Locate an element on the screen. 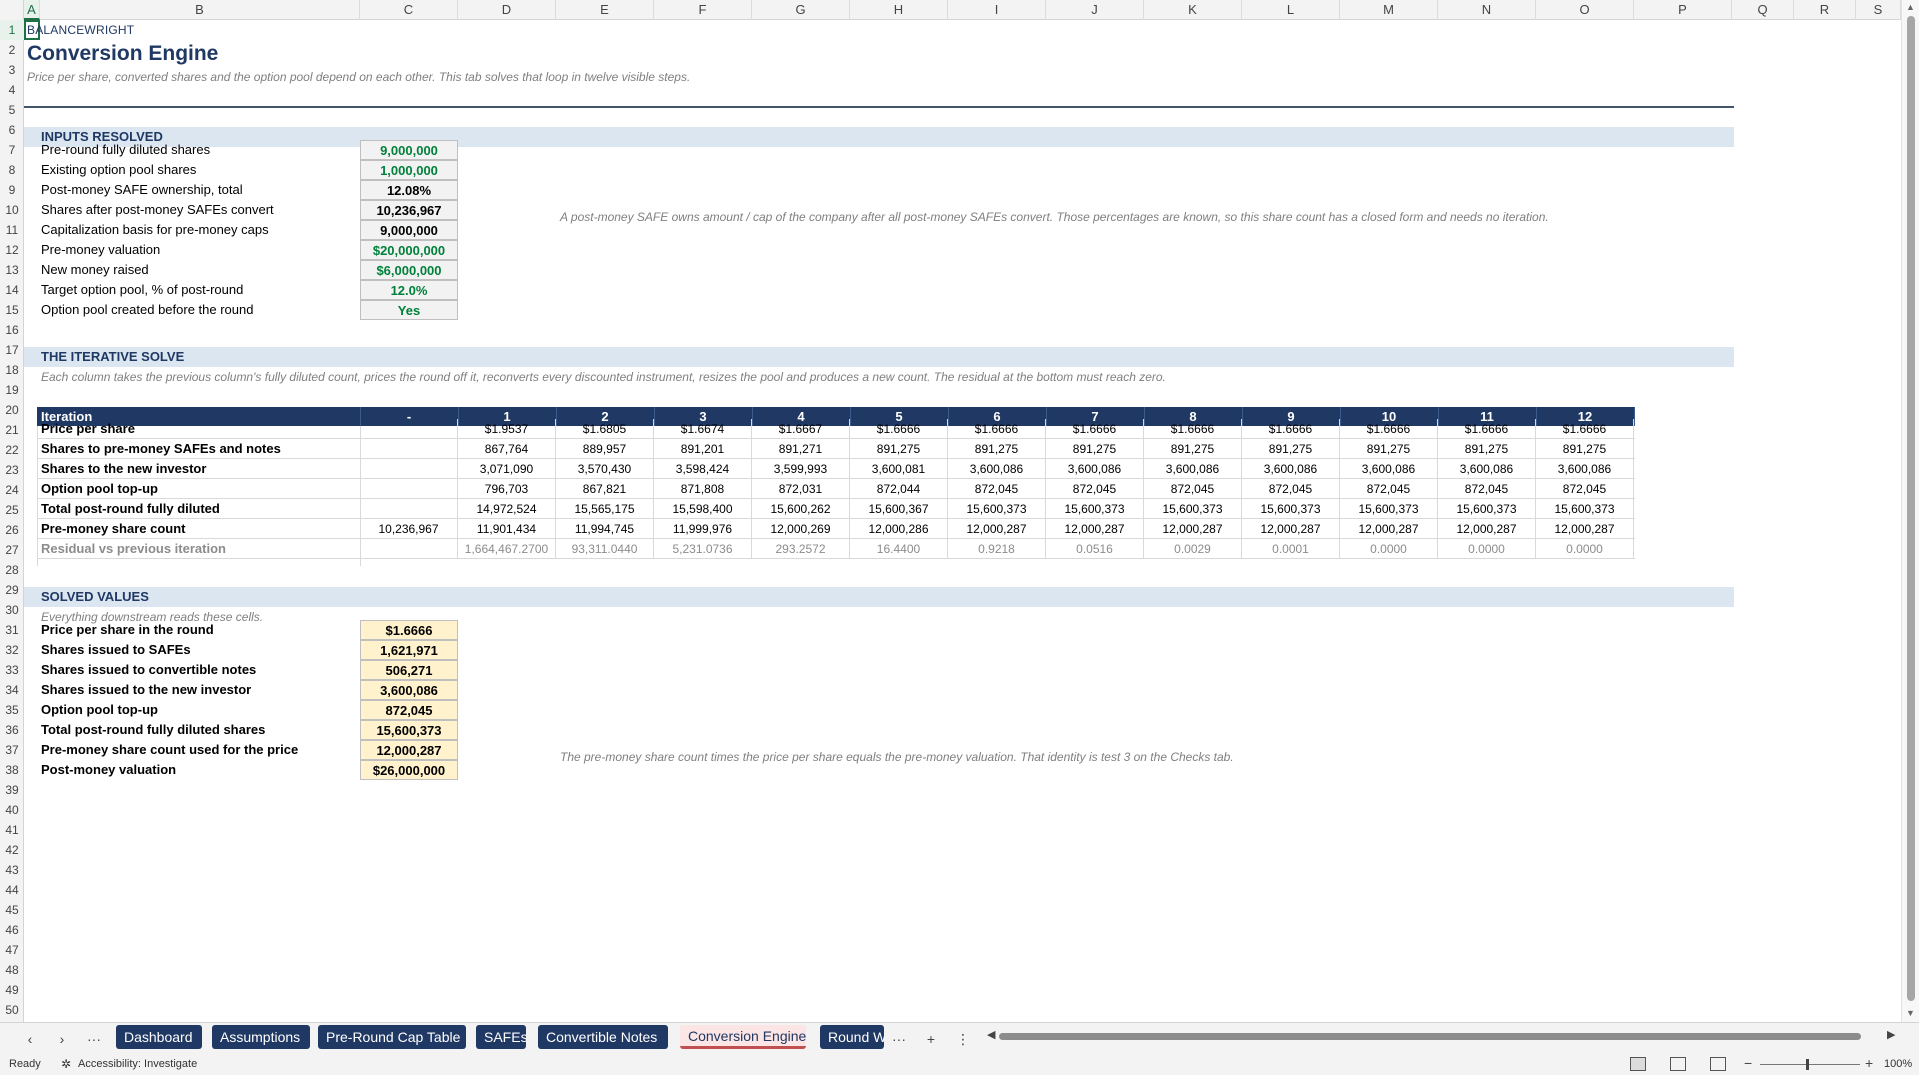 The height and width of the screenshot is (1075, 1919). row-header-23: 23 is located at coordinates (12, 470).